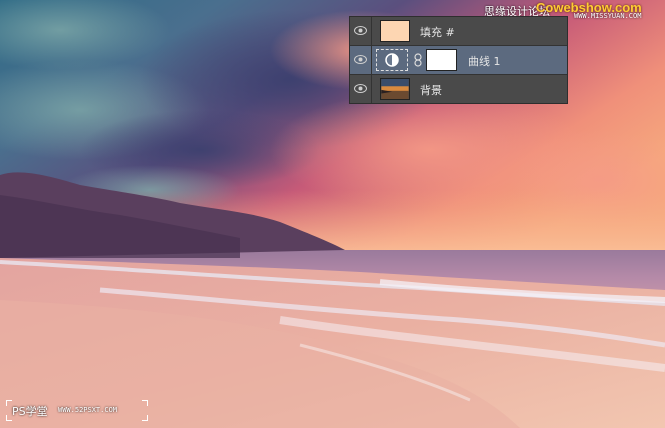 The image size is (665, 428). What do you see at coordinates (418, 60) in the screenshot?
I see `chain-link-icon` at bounding box center [418, 60].